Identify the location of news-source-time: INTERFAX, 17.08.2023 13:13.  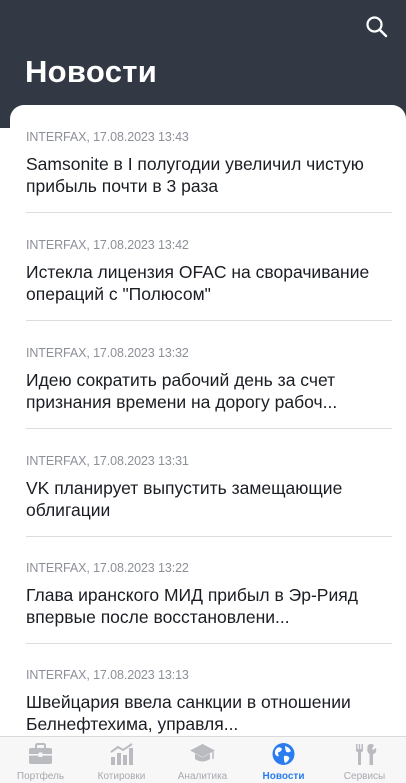
(107, 675).